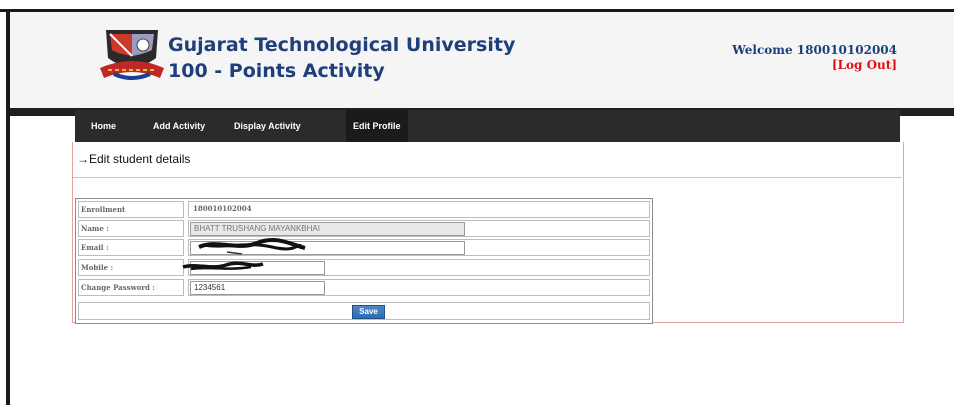 The image size is (954, 405). Describe the element at coordinates (814, 50) in the screenshot. I see `welcome-text: Welcome 180010102004` at that location.